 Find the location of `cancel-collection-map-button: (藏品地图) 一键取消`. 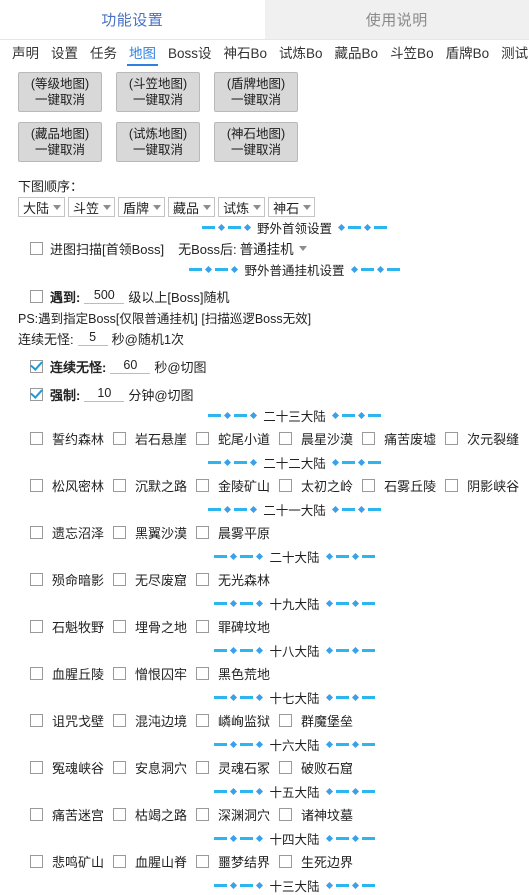

cancel-collection-map-button: (藏品地图) 一键取消 is located at coordinates (60, 142).